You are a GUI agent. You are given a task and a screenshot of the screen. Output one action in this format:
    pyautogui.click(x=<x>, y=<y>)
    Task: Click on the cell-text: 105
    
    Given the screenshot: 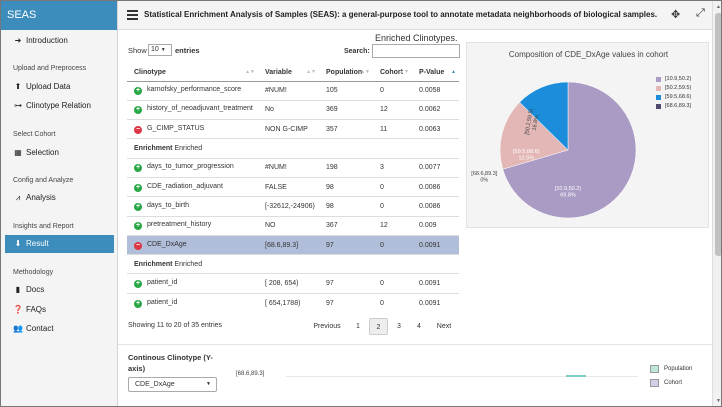 What is the action you would take?
    pyautogui.click(x=332, y=91)
    